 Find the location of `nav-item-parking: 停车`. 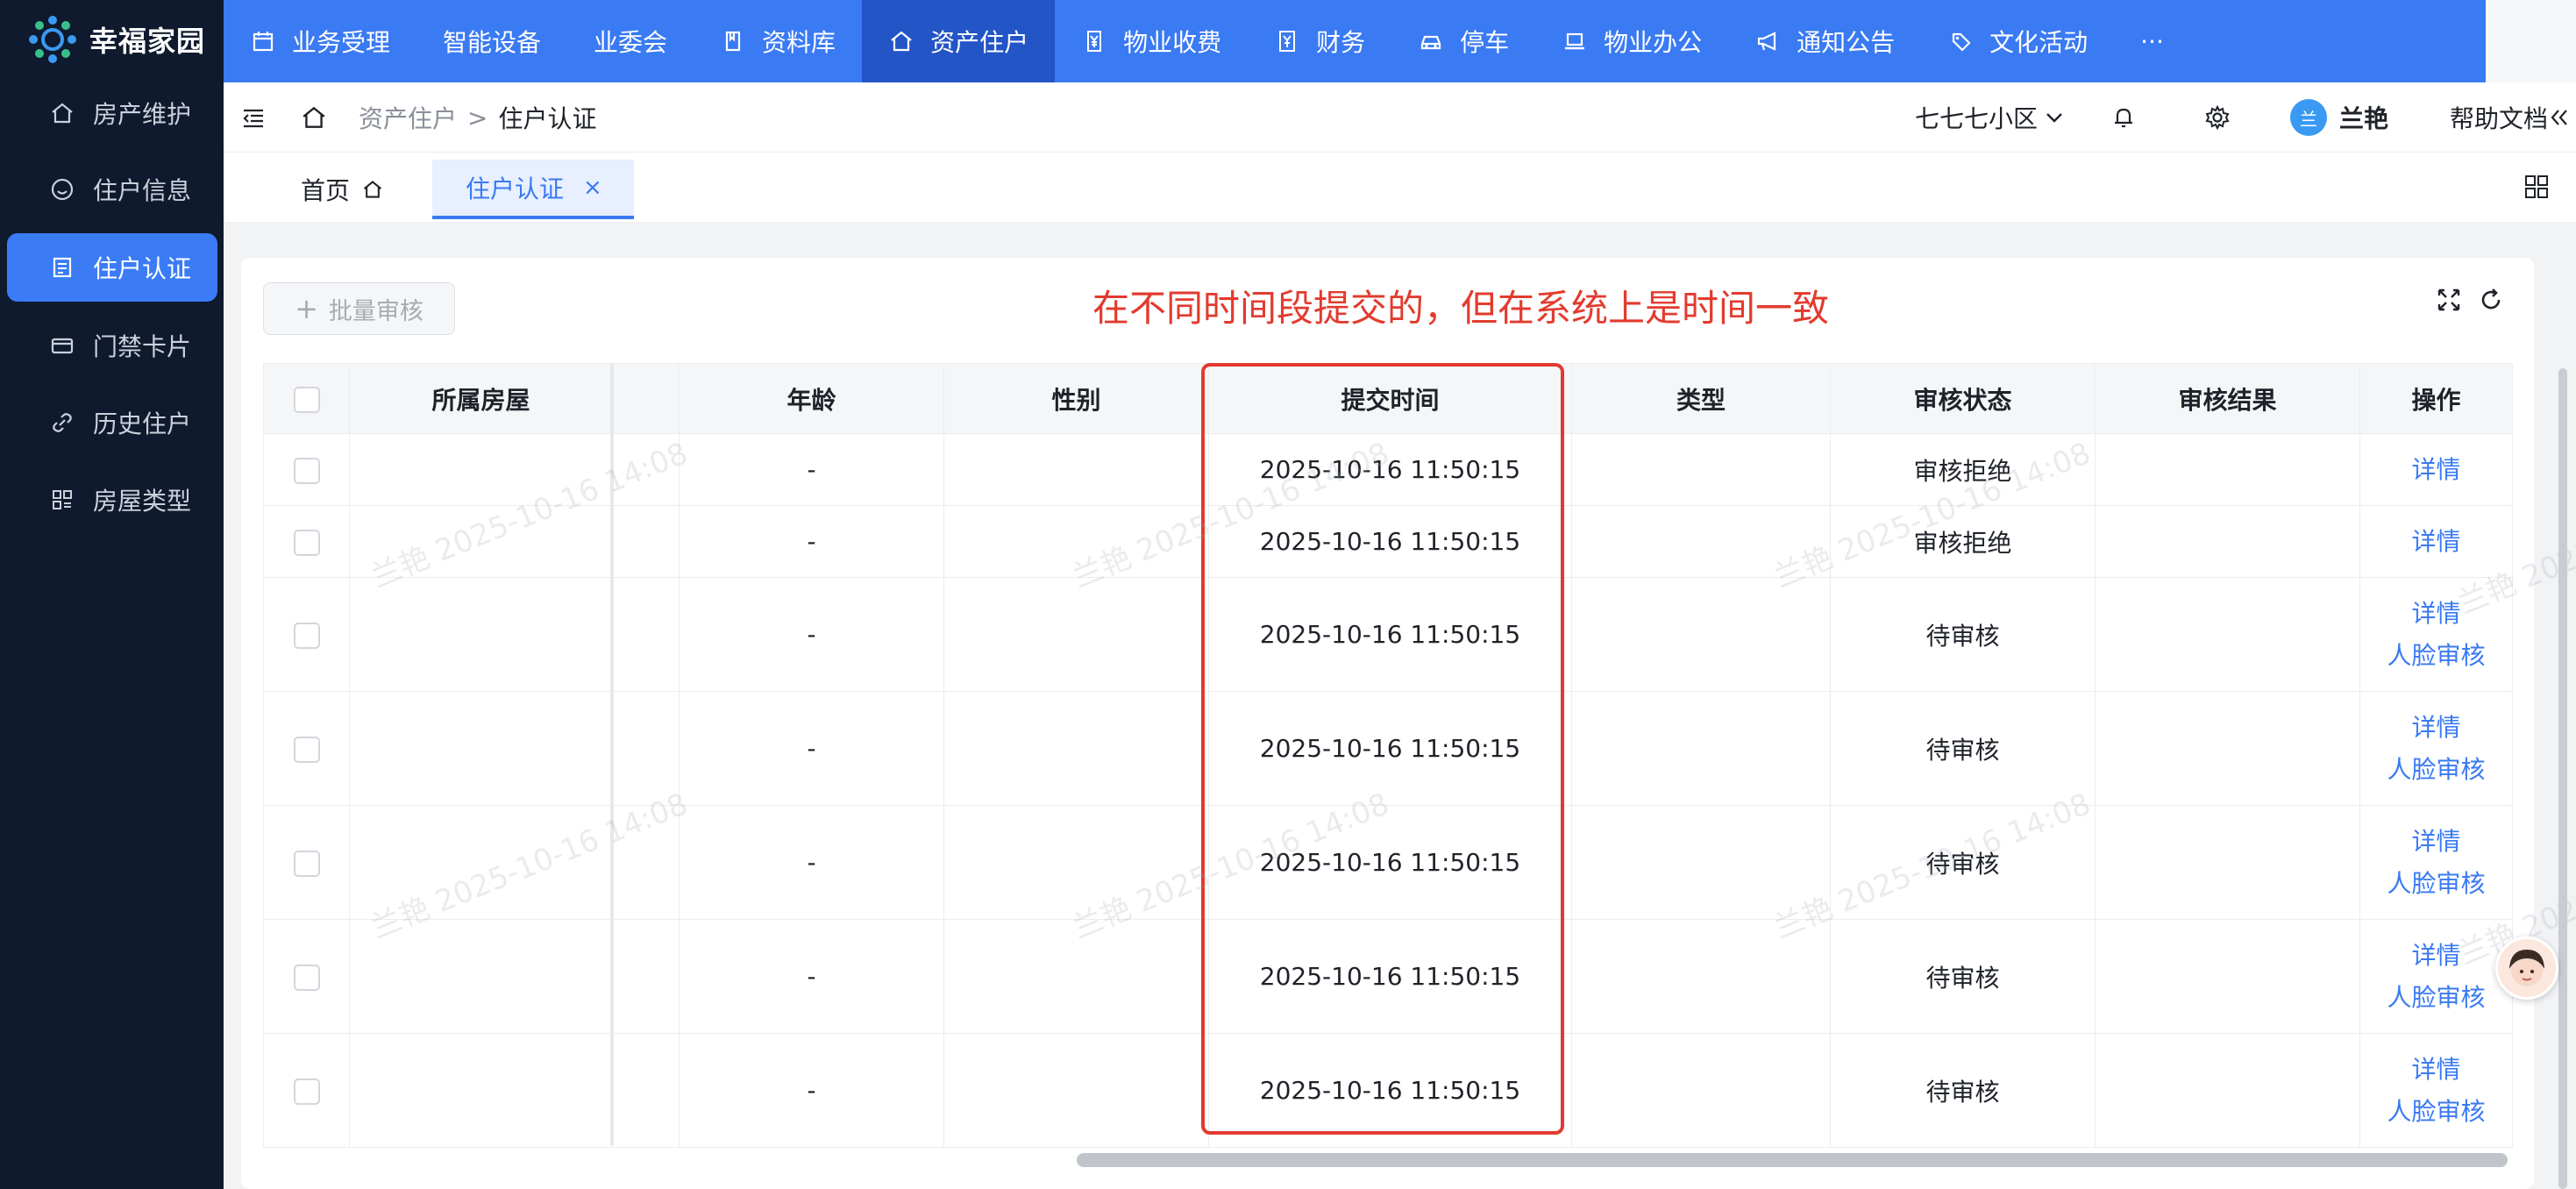

nav-item-parking: 停车 is located at coordinates (1463, 41).